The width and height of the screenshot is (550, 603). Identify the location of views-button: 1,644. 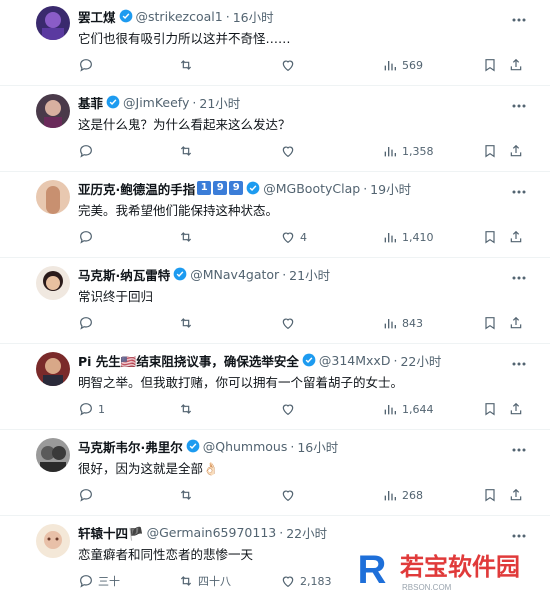
(408, 409).